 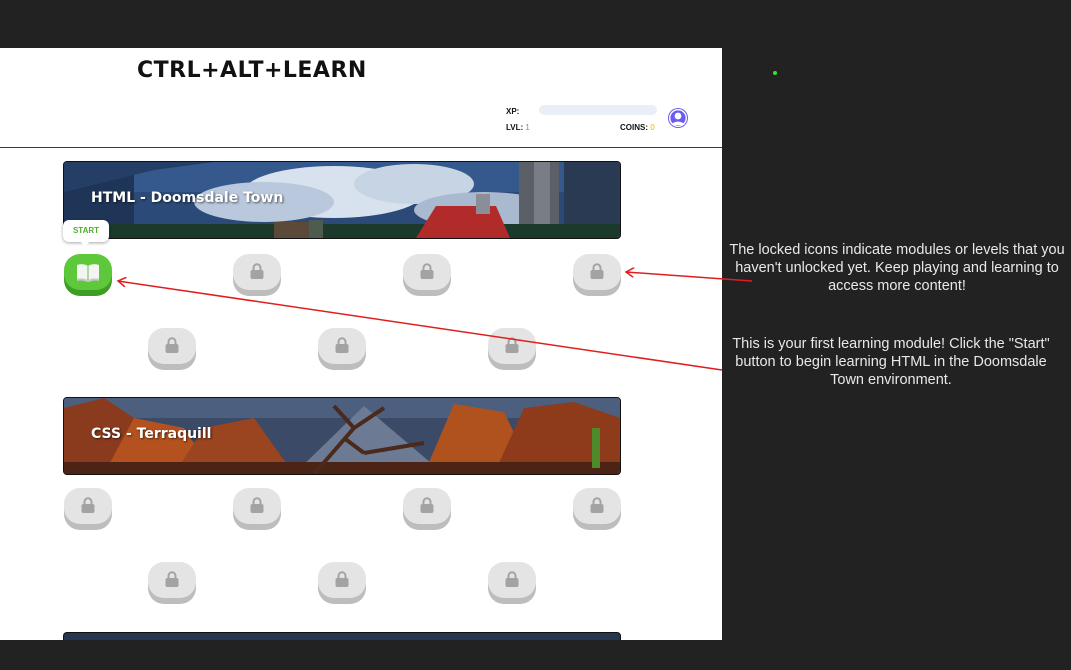 I want to click on arrow-to-lock, so click(x=689, y=277).